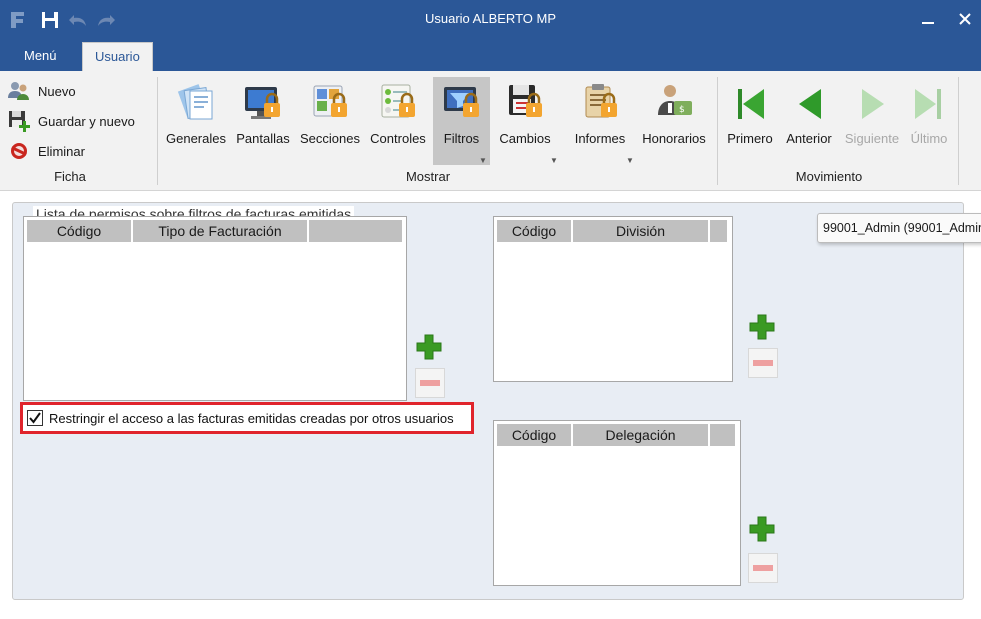 This screenshot has width=981, height=619. I want to click on previous-icon, so click(809, 104).